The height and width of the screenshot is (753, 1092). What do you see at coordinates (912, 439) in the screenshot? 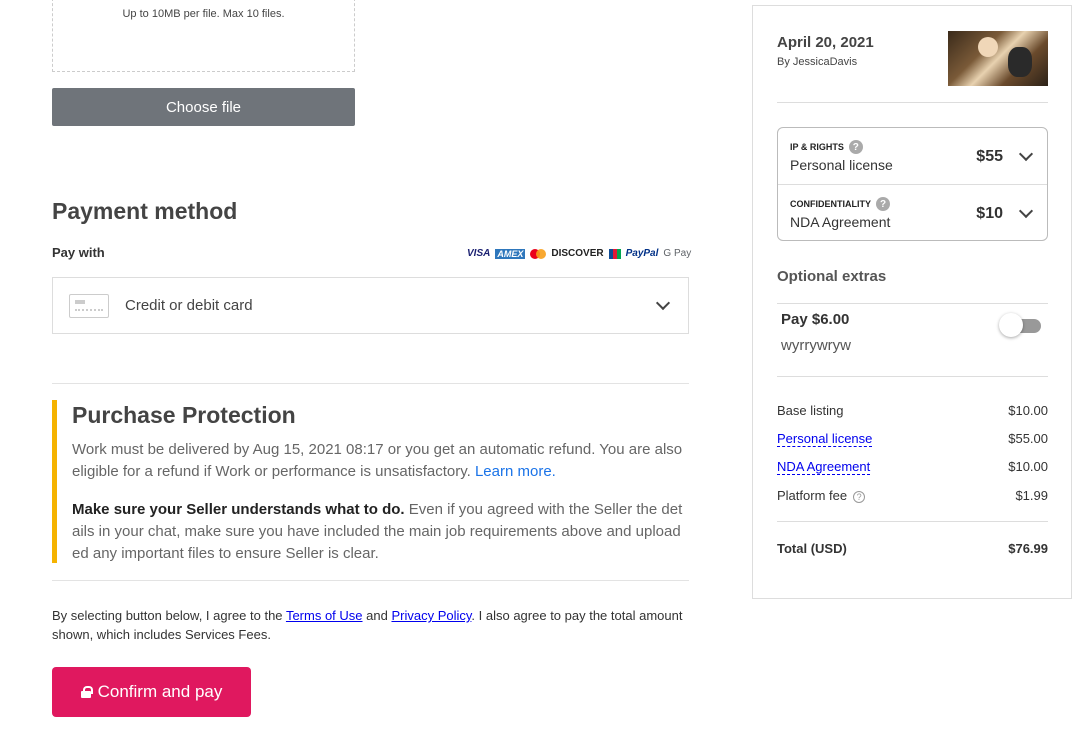
I see `line-item-personal-license: Personal license $55.00` at bounding box center [912, 439].